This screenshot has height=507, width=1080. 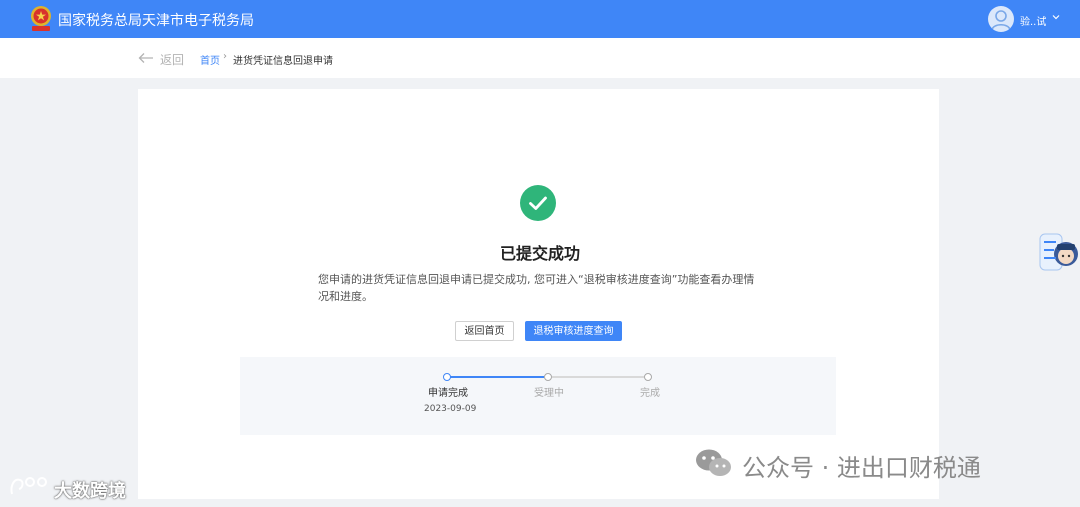 What do you see at coordinates (41, 18) in the screenshot?
I see `national-emblem-icon` at bounding box center [41, 18].